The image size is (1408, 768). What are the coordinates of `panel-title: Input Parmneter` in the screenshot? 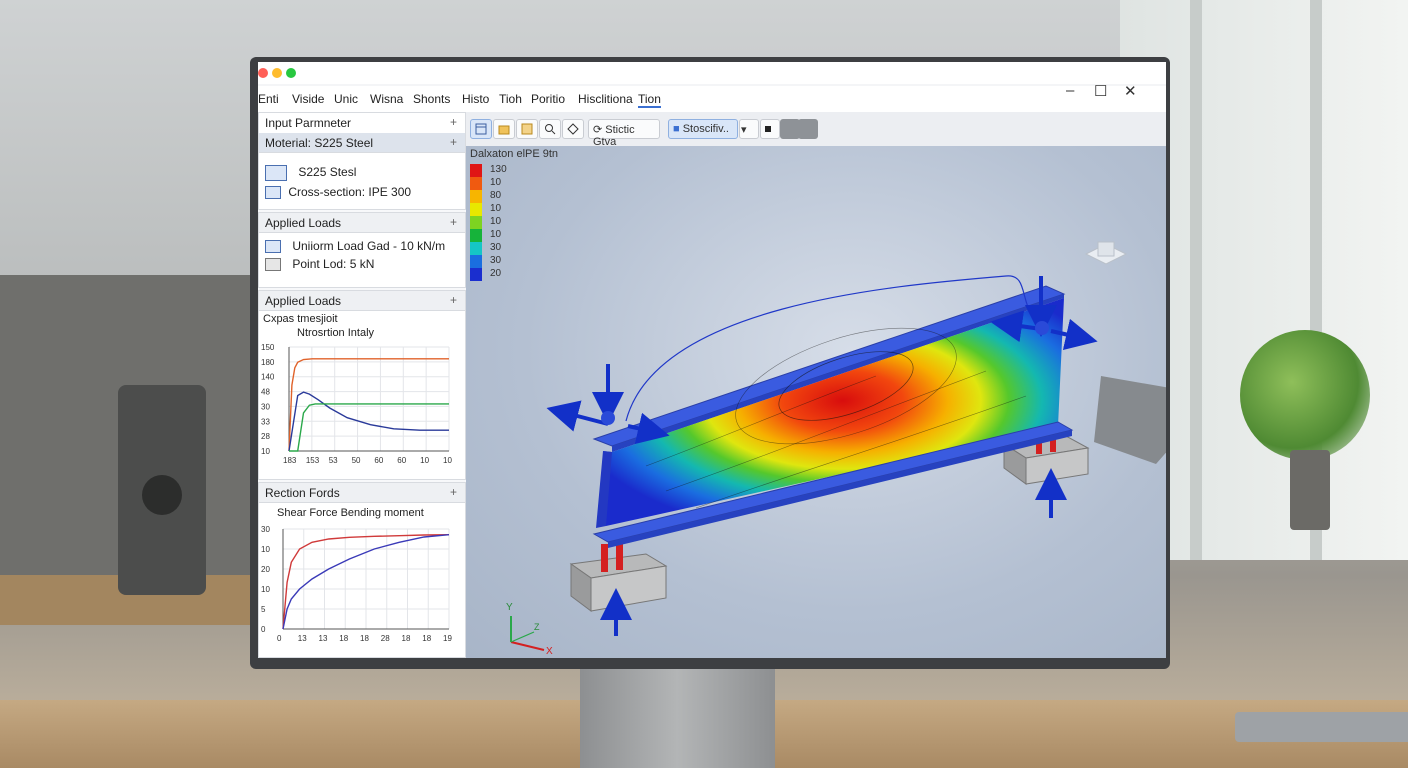 It's located at (308, 123).